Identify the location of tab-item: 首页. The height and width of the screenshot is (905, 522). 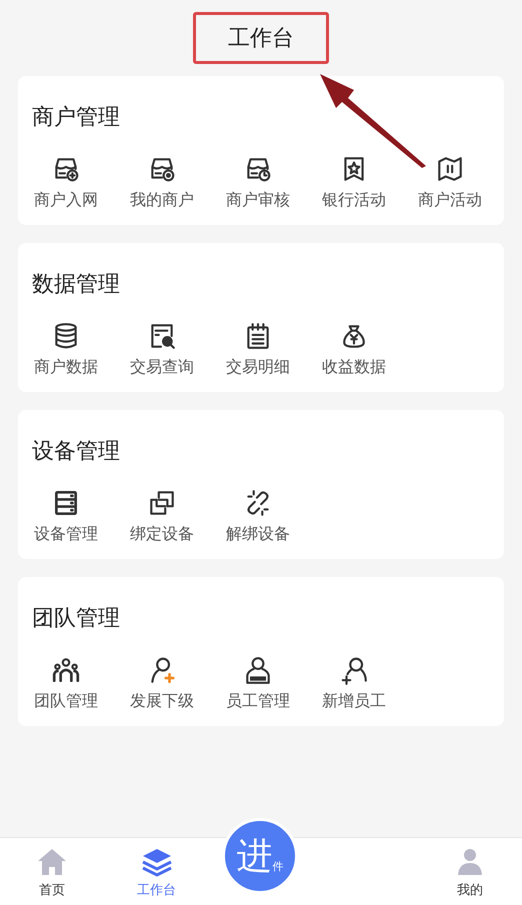
(52, 871).